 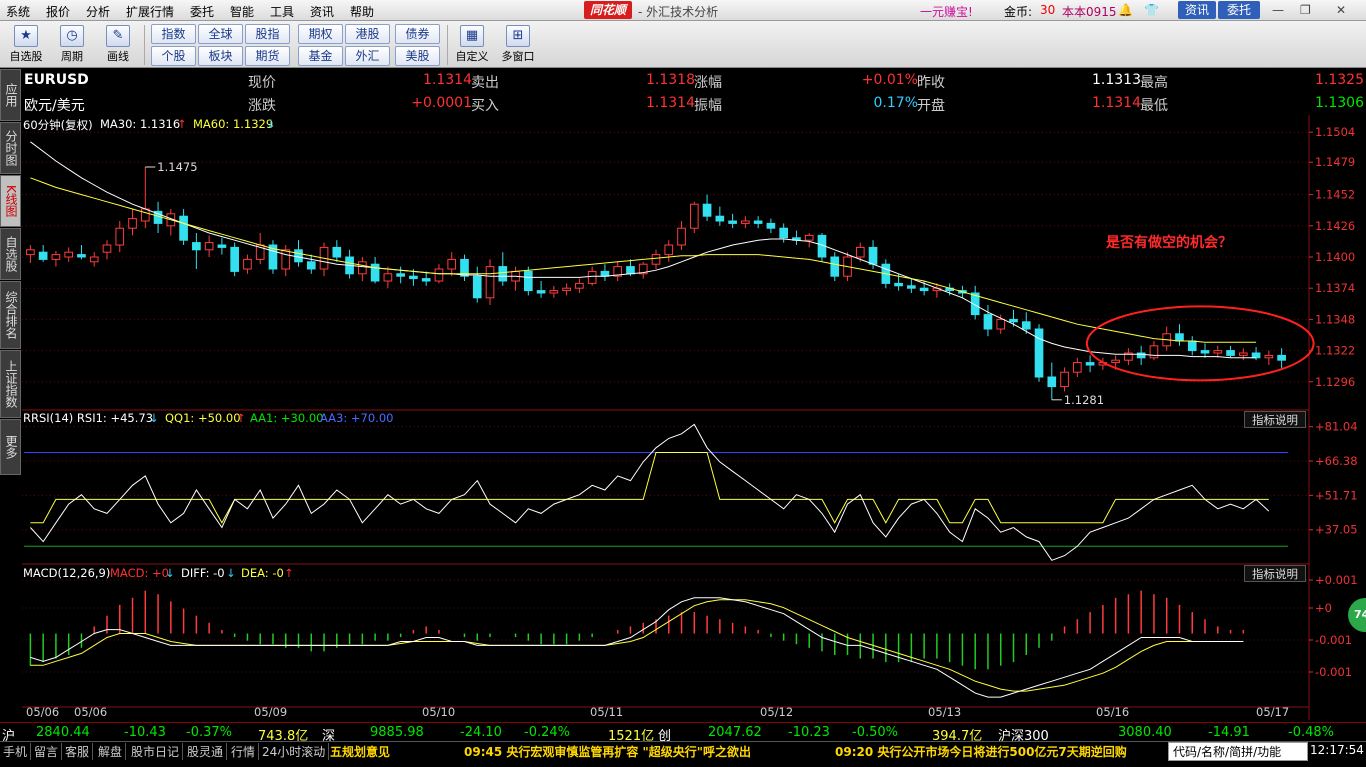 What do you see at coordinates (26, 36) in the screenshot?
I see `star-icon: ★` at bounding box center [26, 36].